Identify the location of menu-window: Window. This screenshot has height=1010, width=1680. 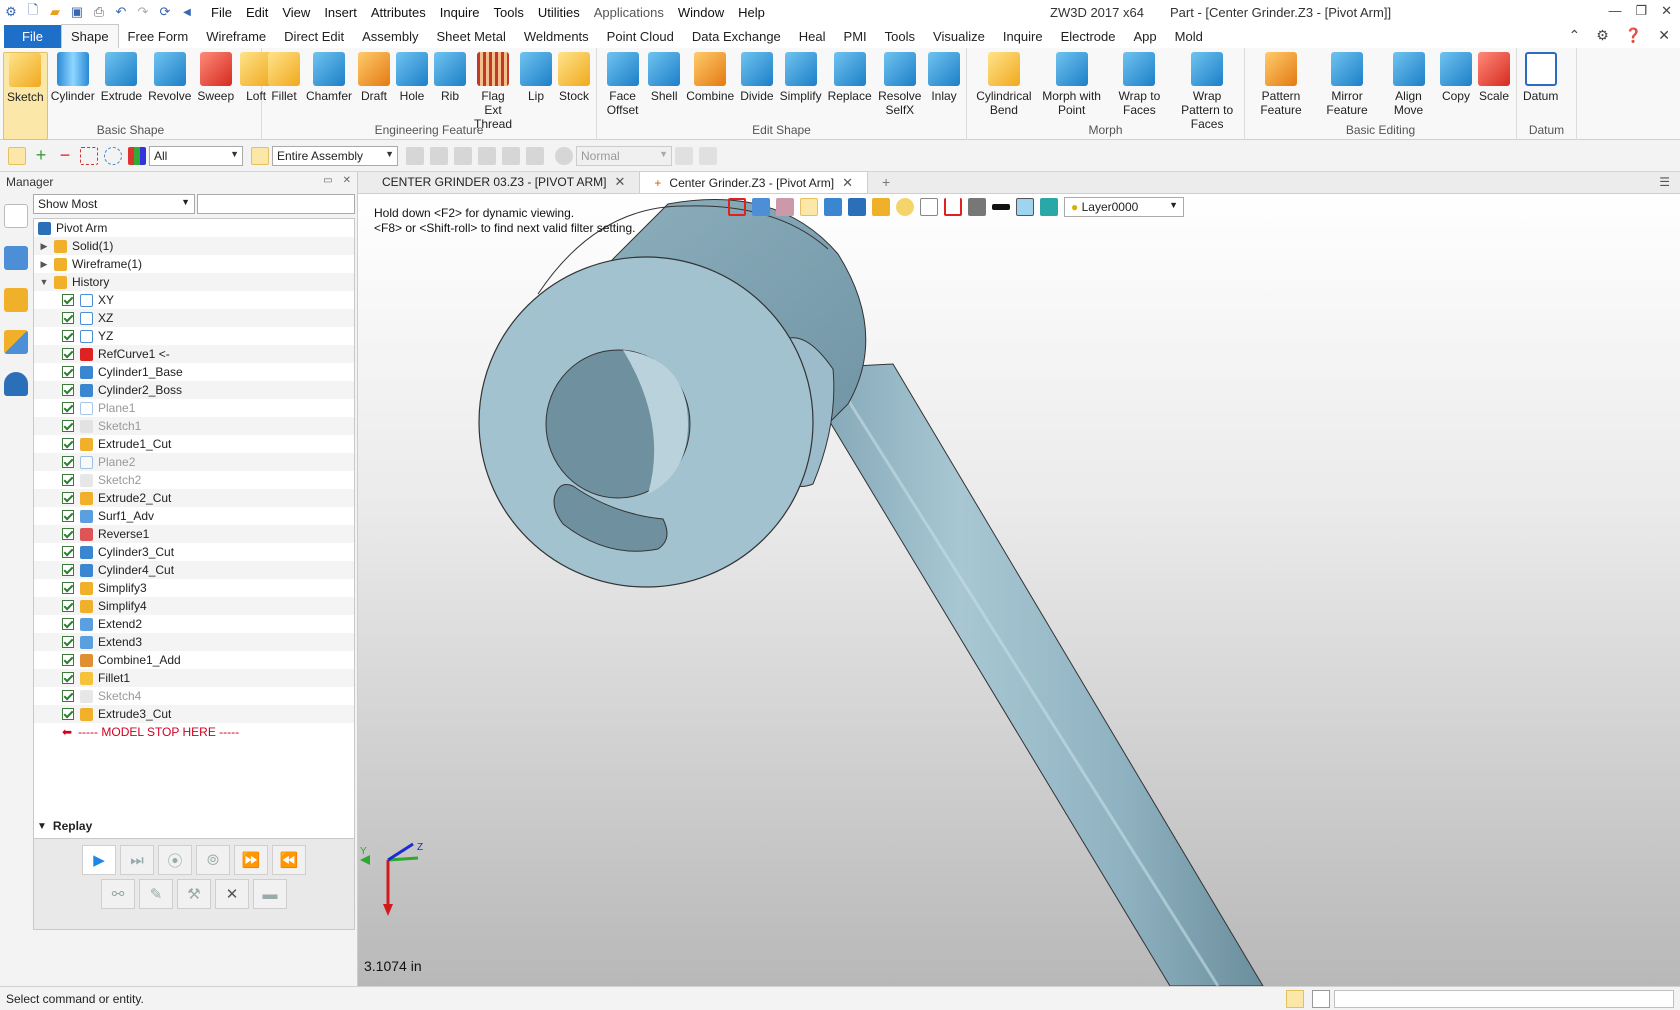
(701, 12).